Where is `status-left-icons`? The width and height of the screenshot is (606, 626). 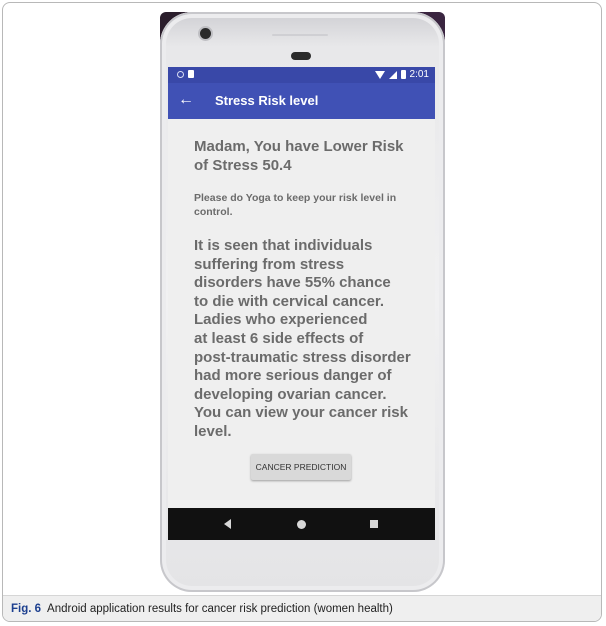 status-left-icons is located at coordinates (185, 74).